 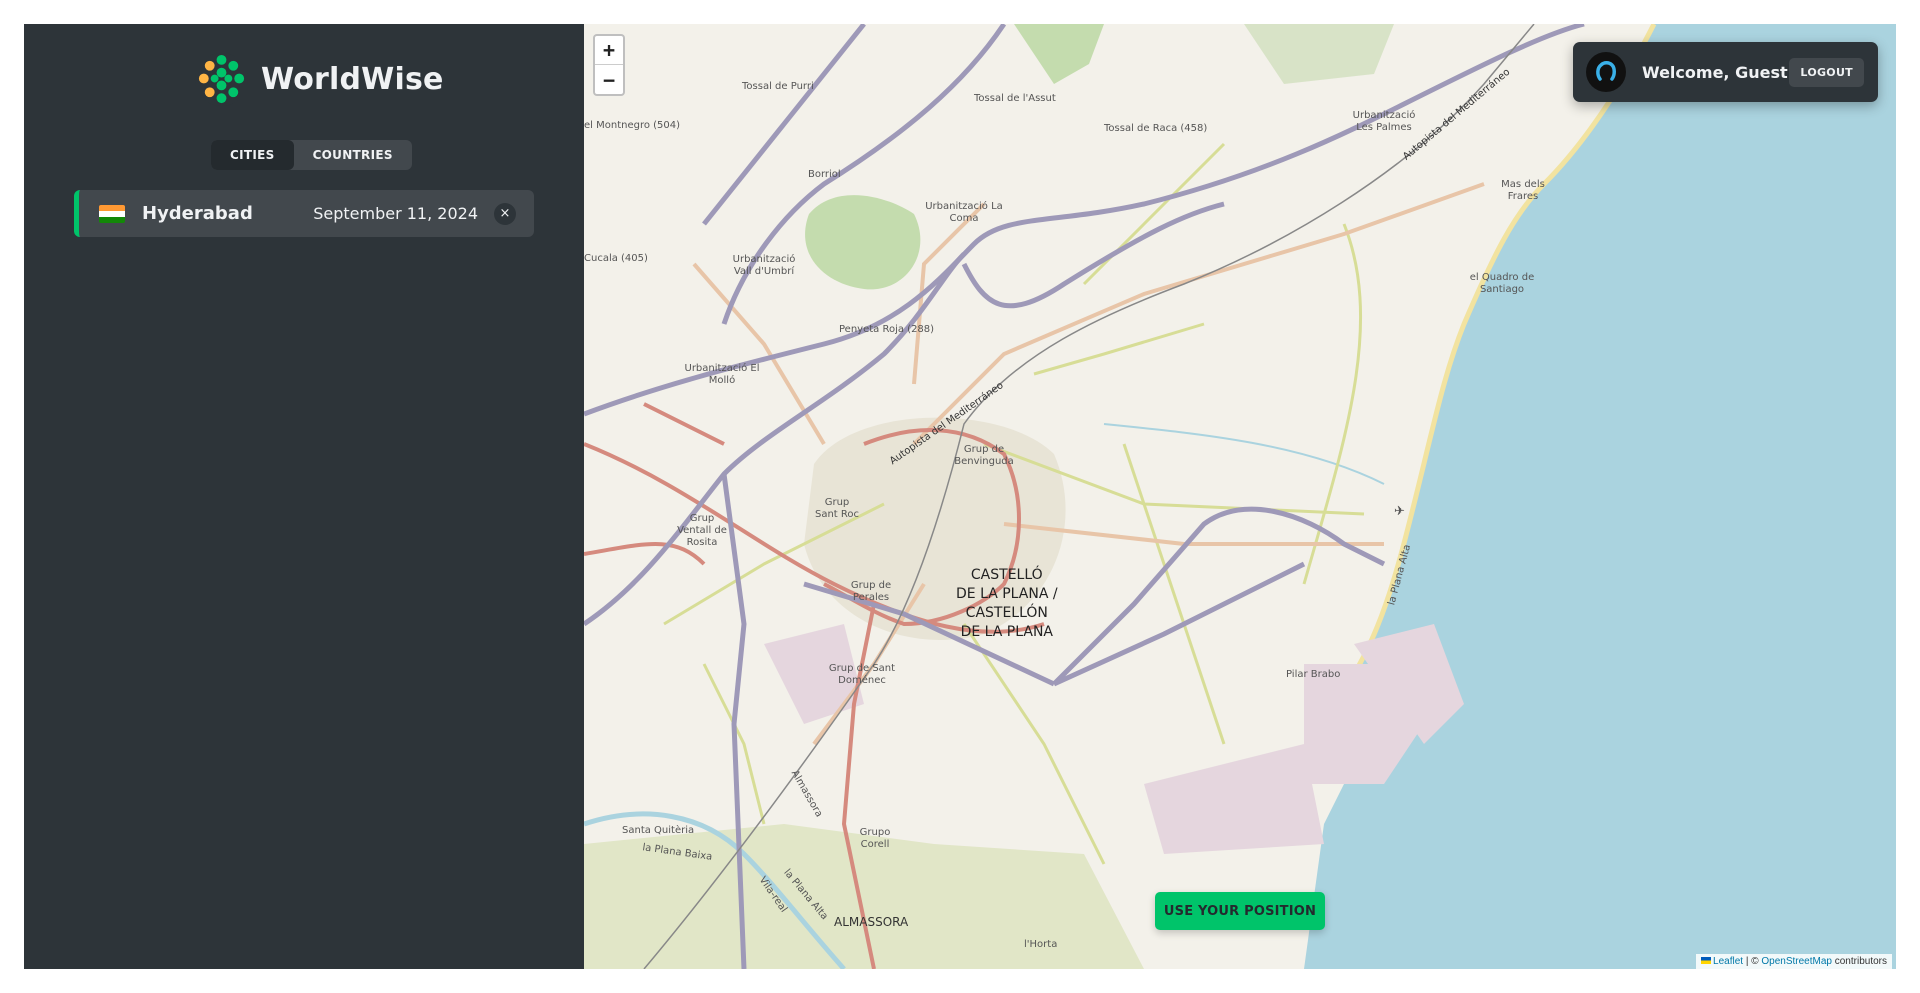 What do you see at coordinates (1007, 594) in the screenshot?
I see `city-label-line: DE LA PLANA /` at bounding box center [1007, 594].